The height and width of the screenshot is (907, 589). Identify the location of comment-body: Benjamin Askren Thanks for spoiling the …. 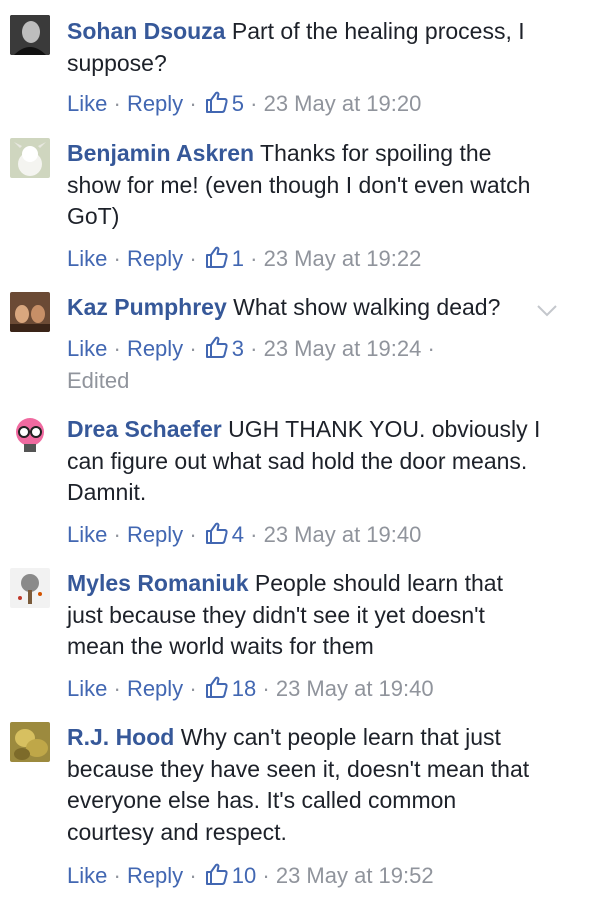
(304, 185).